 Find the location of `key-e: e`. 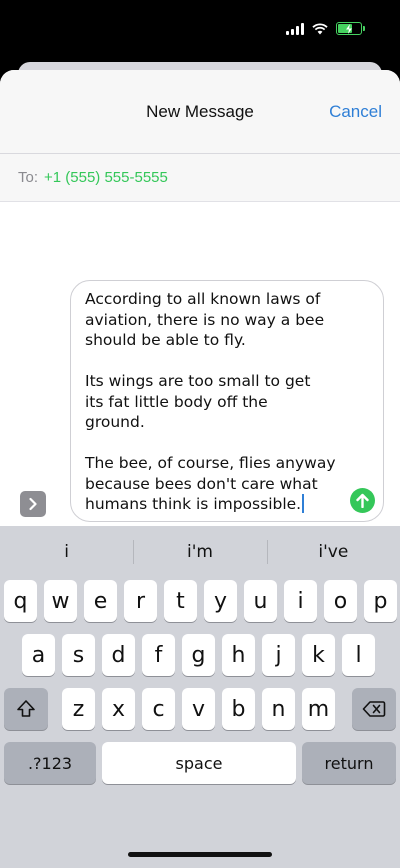

key-e: e is located at coordinates (100, 601).